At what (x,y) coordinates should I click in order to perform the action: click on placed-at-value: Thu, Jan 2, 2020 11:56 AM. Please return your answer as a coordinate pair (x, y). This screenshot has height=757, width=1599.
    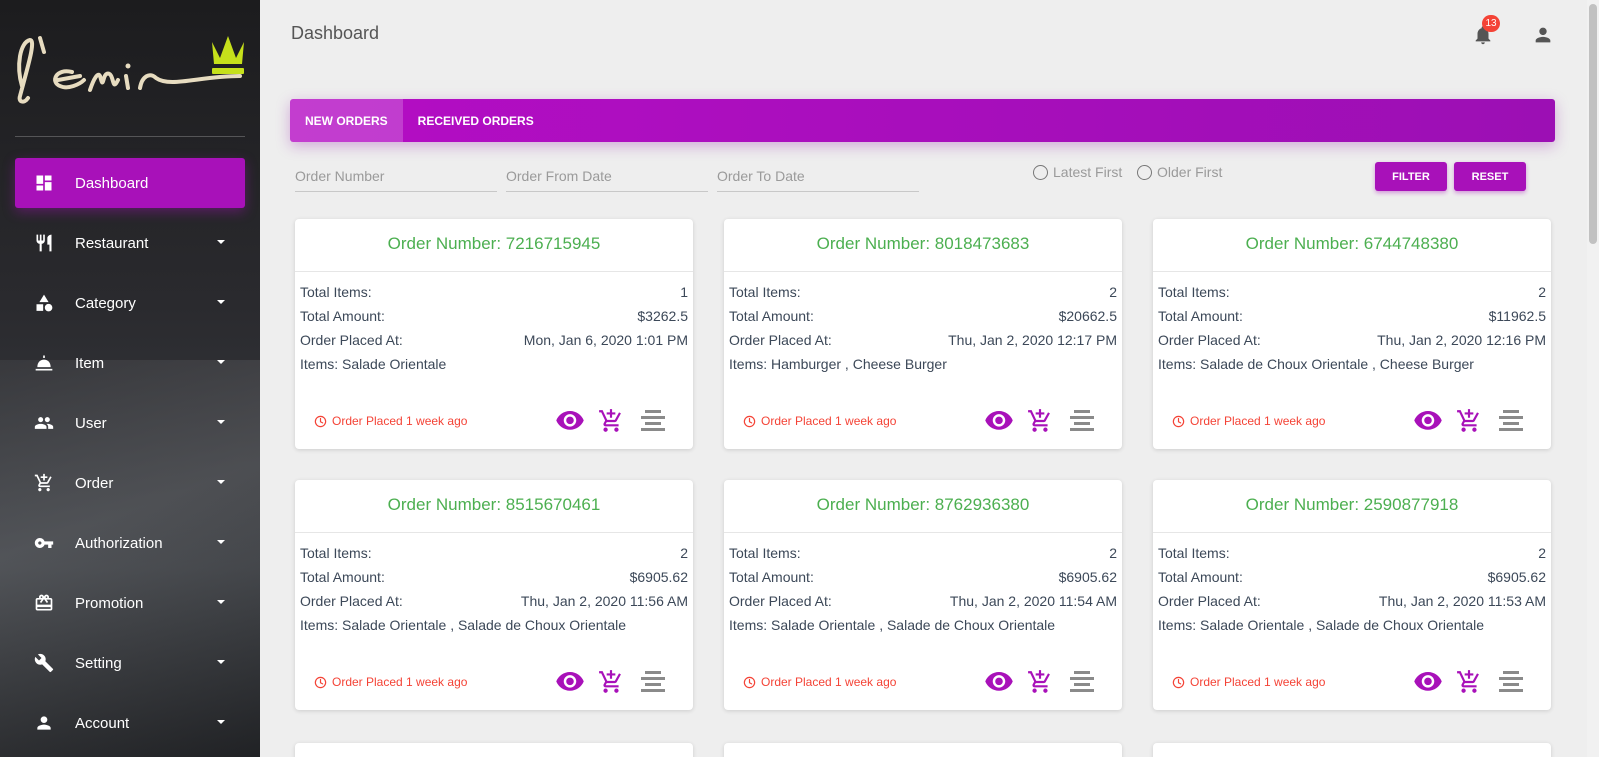
    Looking at the image, I should click on (604, 601).